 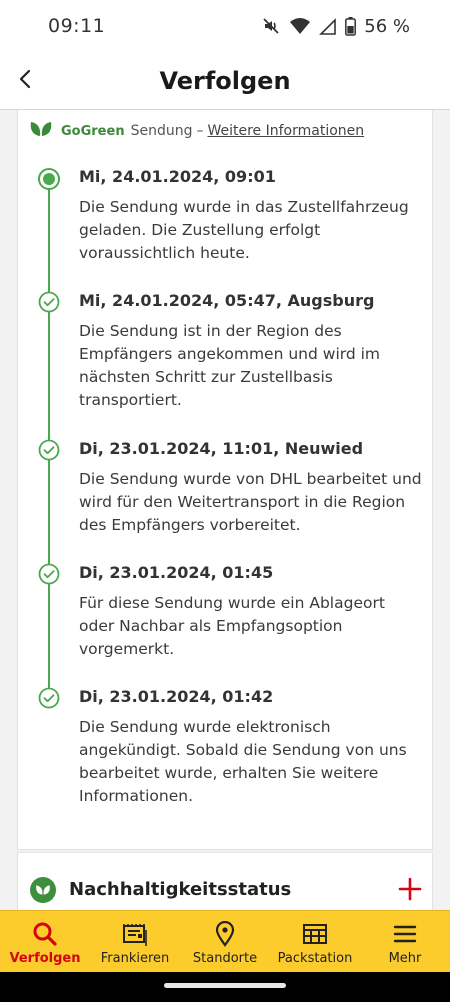 What do you see at coordinates (405, 958) in the screenshot?
I see `nav-label: Mehr` at bounding box center [405, 958].